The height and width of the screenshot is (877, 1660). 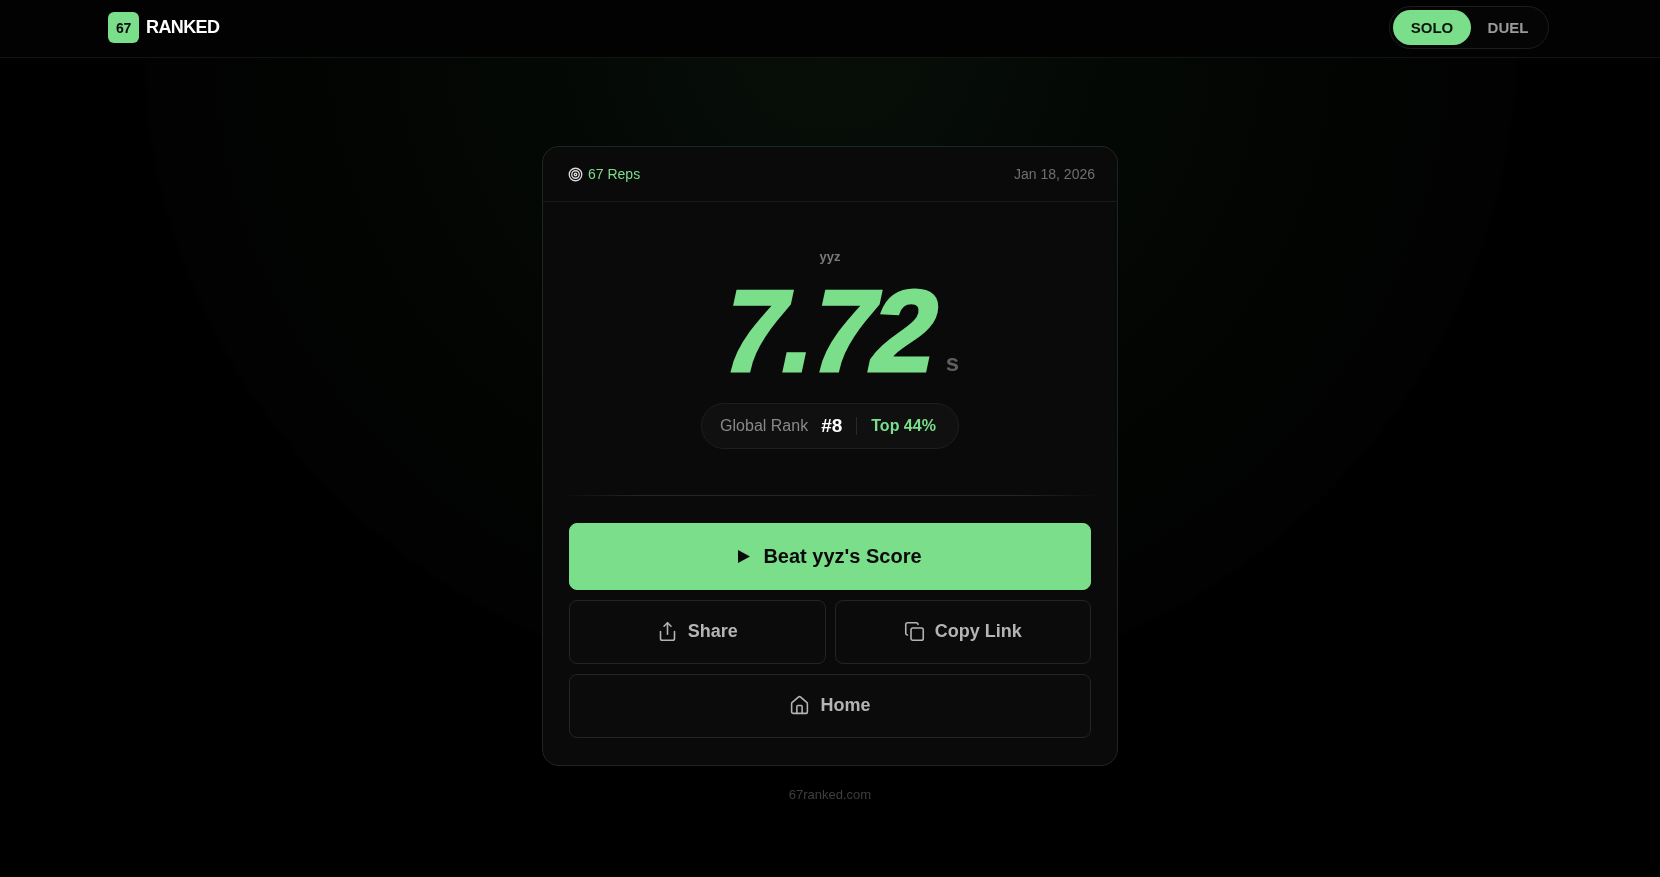 What do you see at coordinates (830, 705) in the screenshot?
I see `home-button: Home` at bounding box center [830, 705].